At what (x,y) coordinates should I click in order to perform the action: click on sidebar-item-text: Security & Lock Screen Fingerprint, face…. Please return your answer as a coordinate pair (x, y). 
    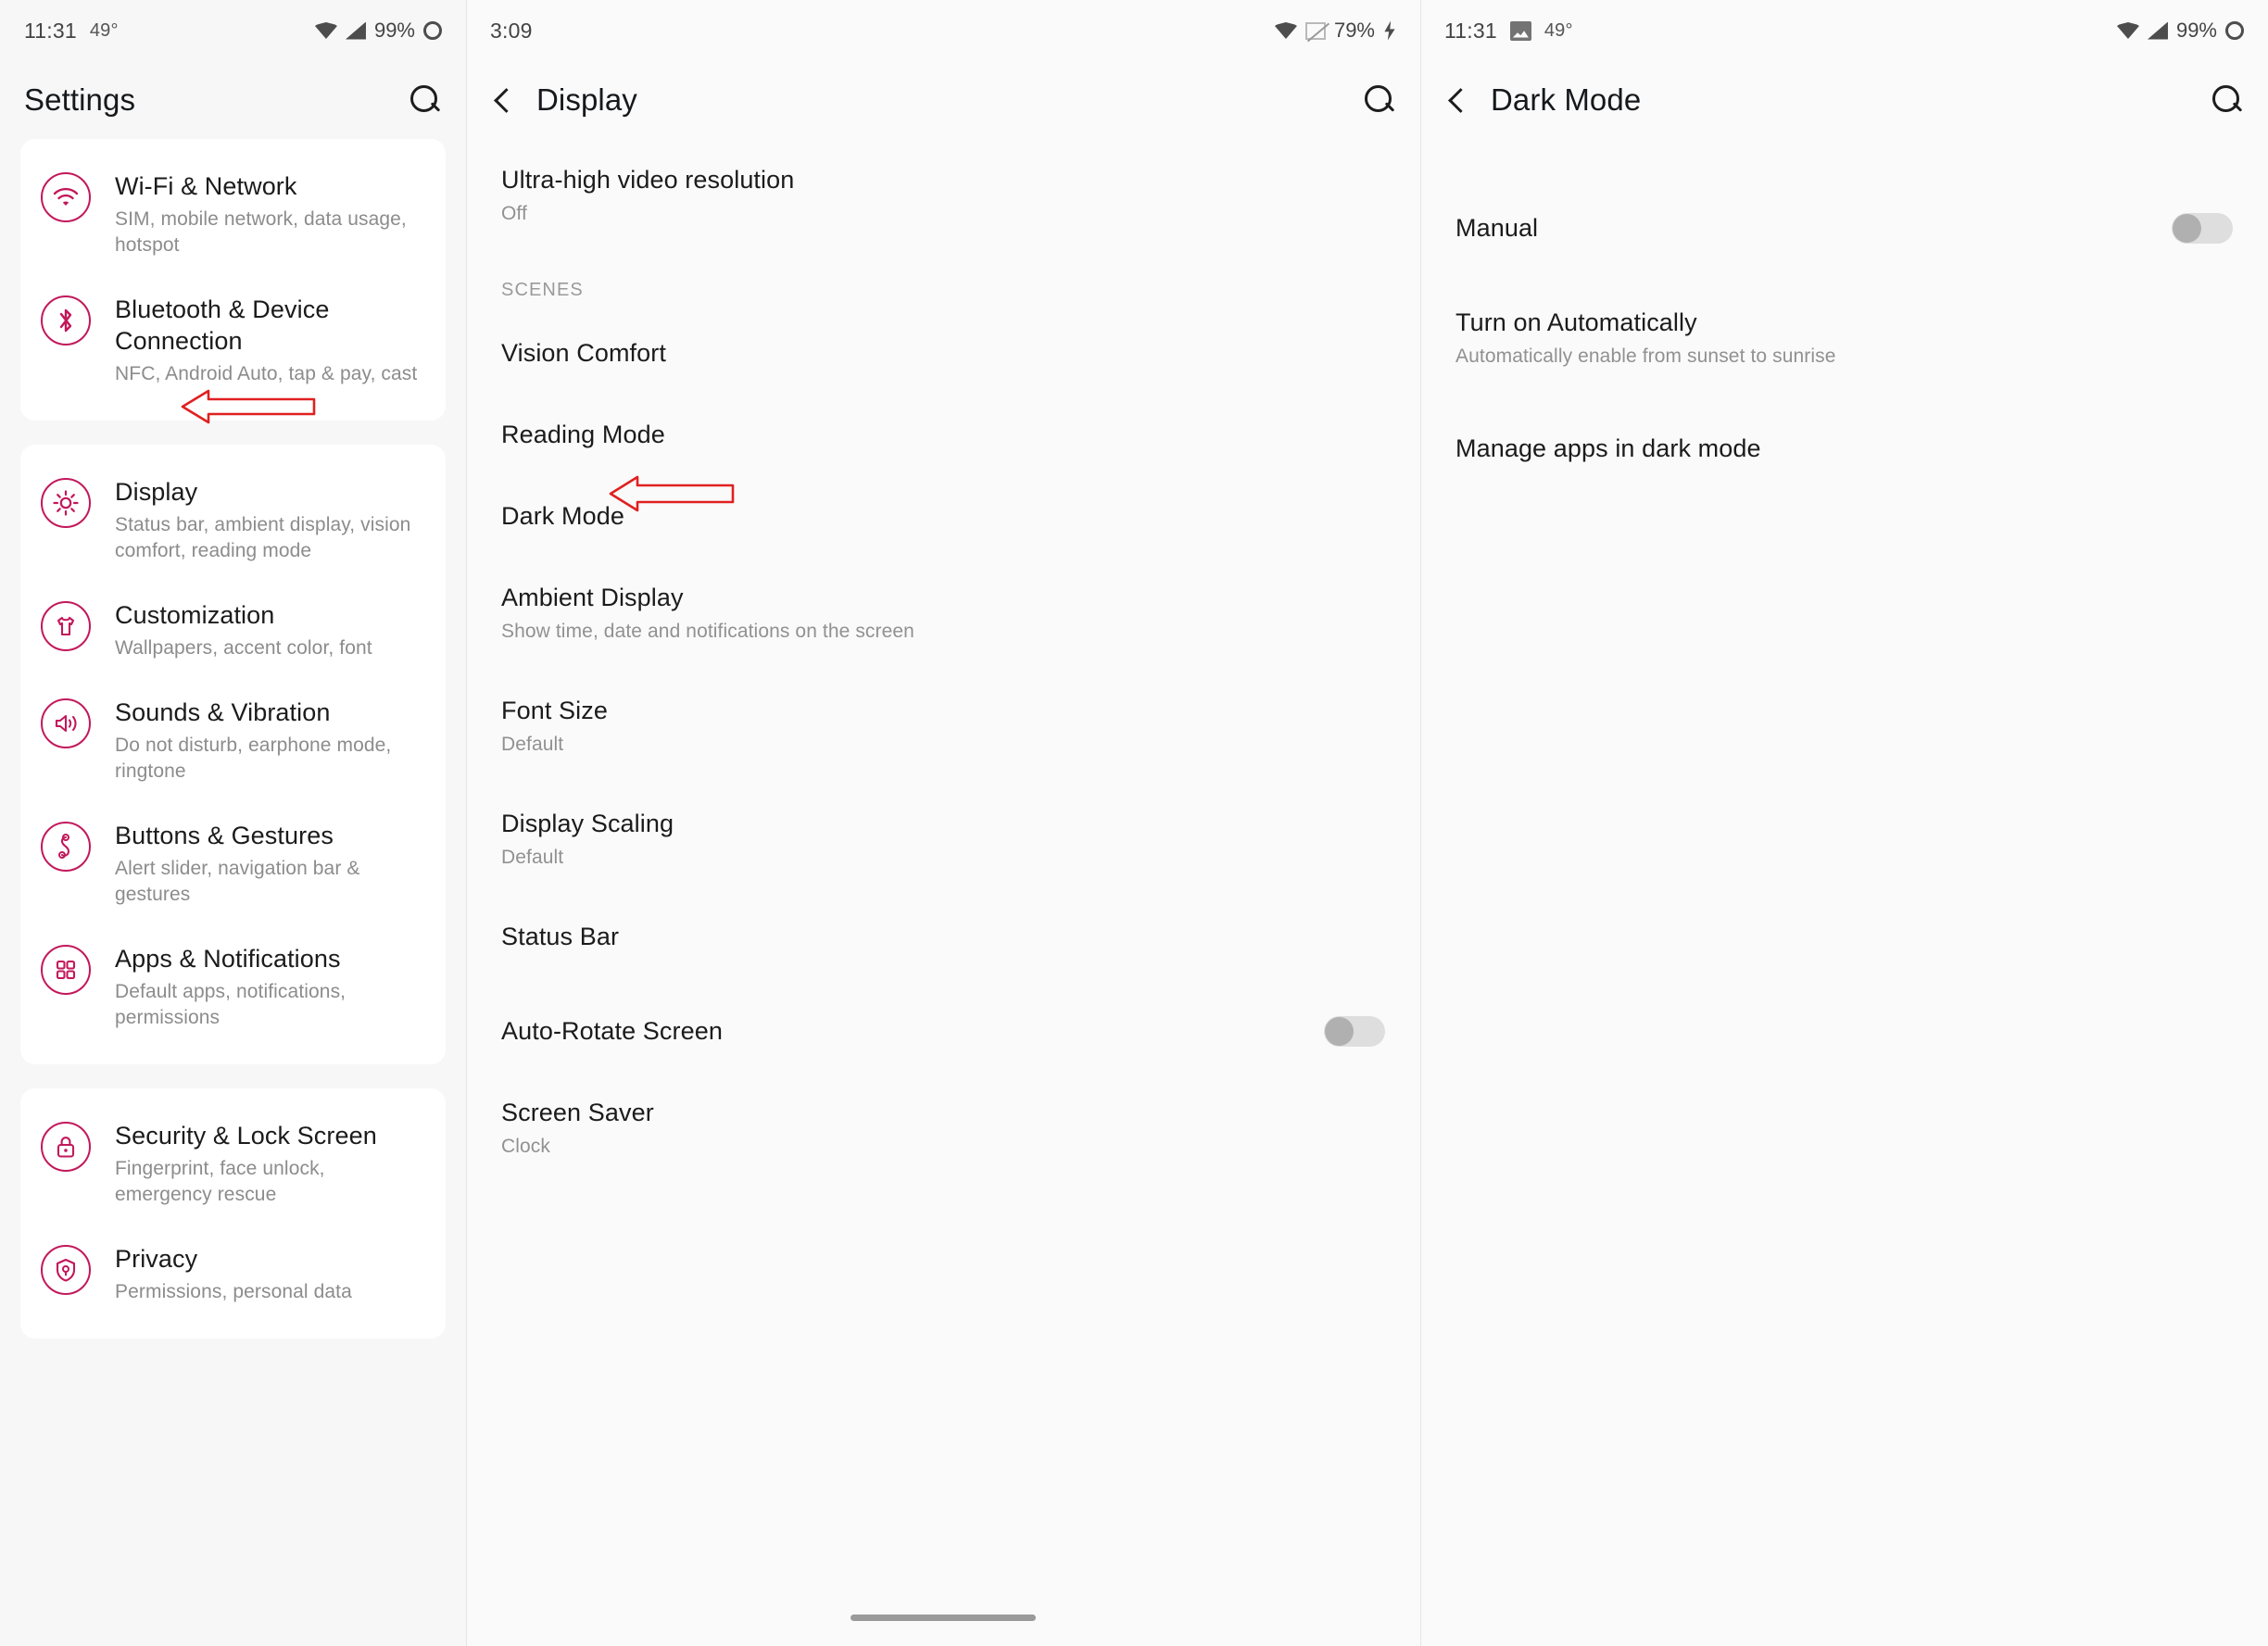
    Looking at the image, I should click on (270, 1163).